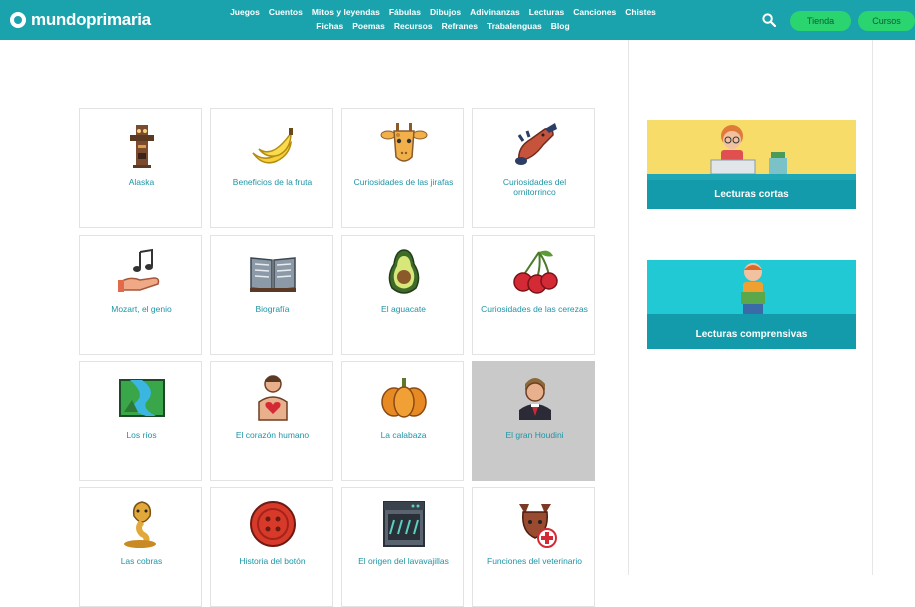 This screenshot has width=915, height=607. I want to click on promo-lecturas-cortas-label: Lecturas cortas, so click(751, 194).